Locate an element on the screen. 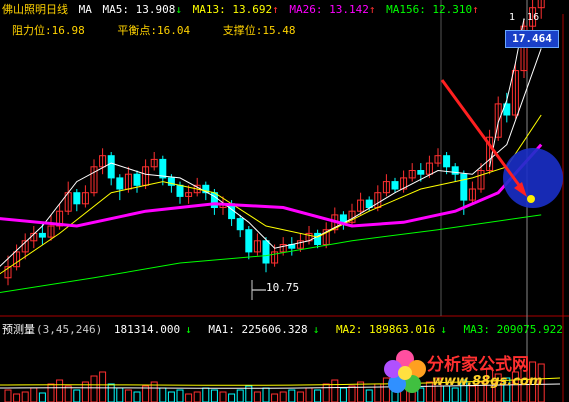 The height and width of the screenshot is (402, 569). balance-level: 平衡点:16.04 is located at coordinates (154, 30).